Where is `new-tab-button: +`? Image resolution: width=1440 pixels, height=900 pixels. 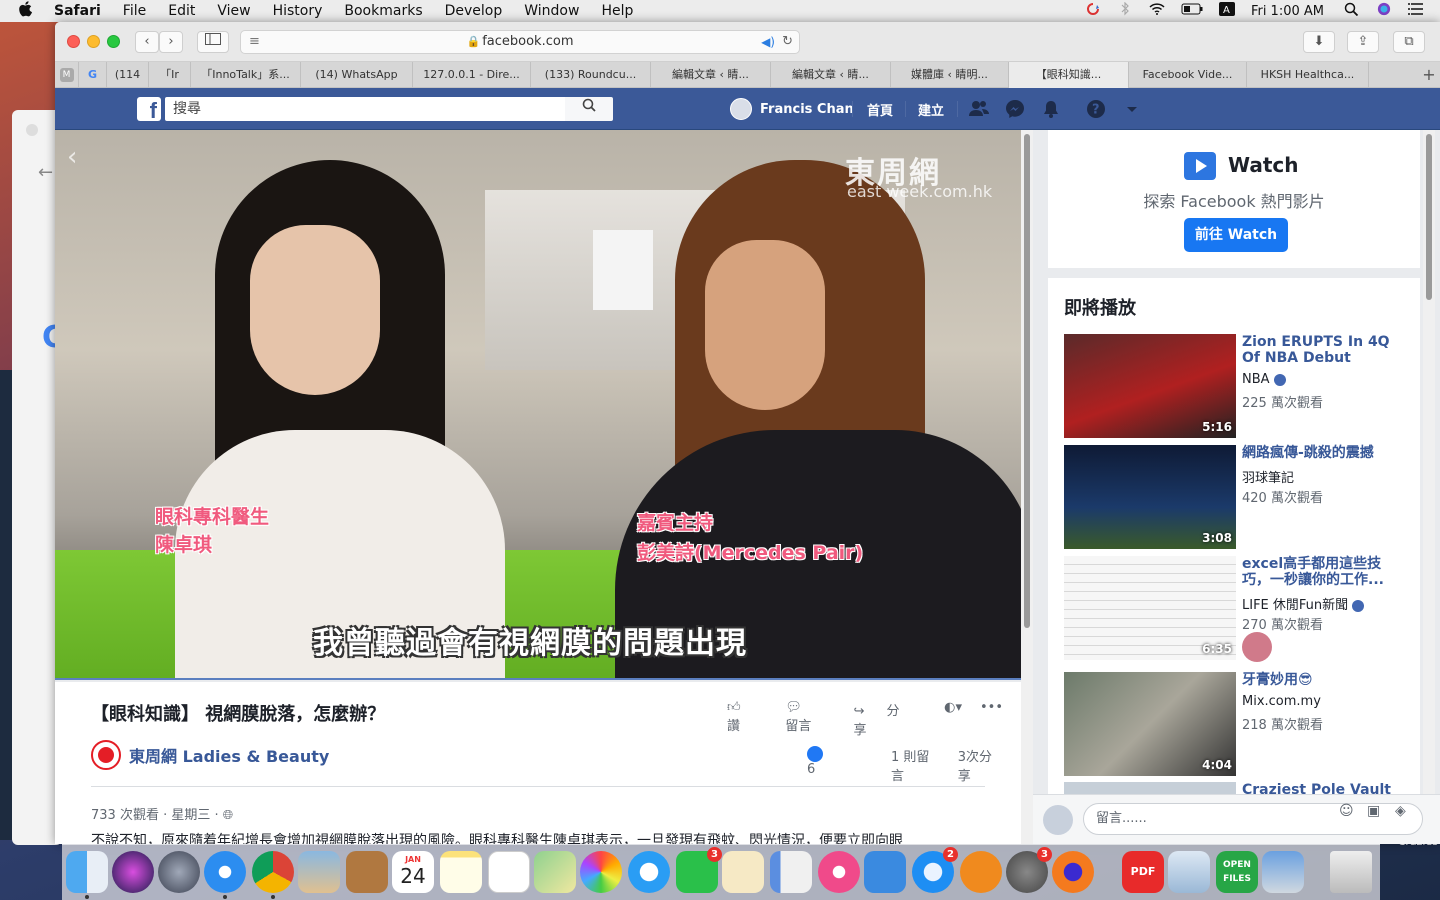
new-tab-button: + is located at coordinates (1429, 75).